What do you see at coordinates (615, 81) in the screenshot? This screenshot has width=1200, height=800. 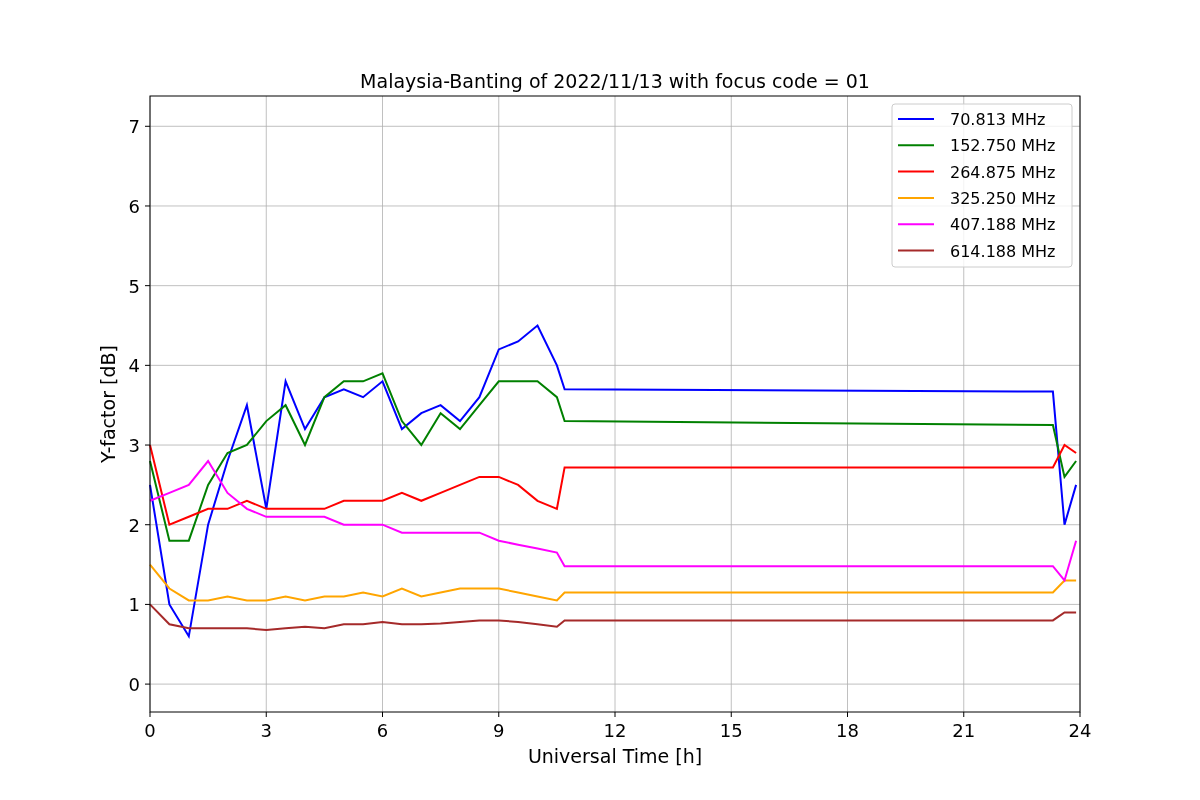 I see `chart-title: Malaysia-Banting of 2022/11/13 with focus code = 01` at bounding box center [615, 81].